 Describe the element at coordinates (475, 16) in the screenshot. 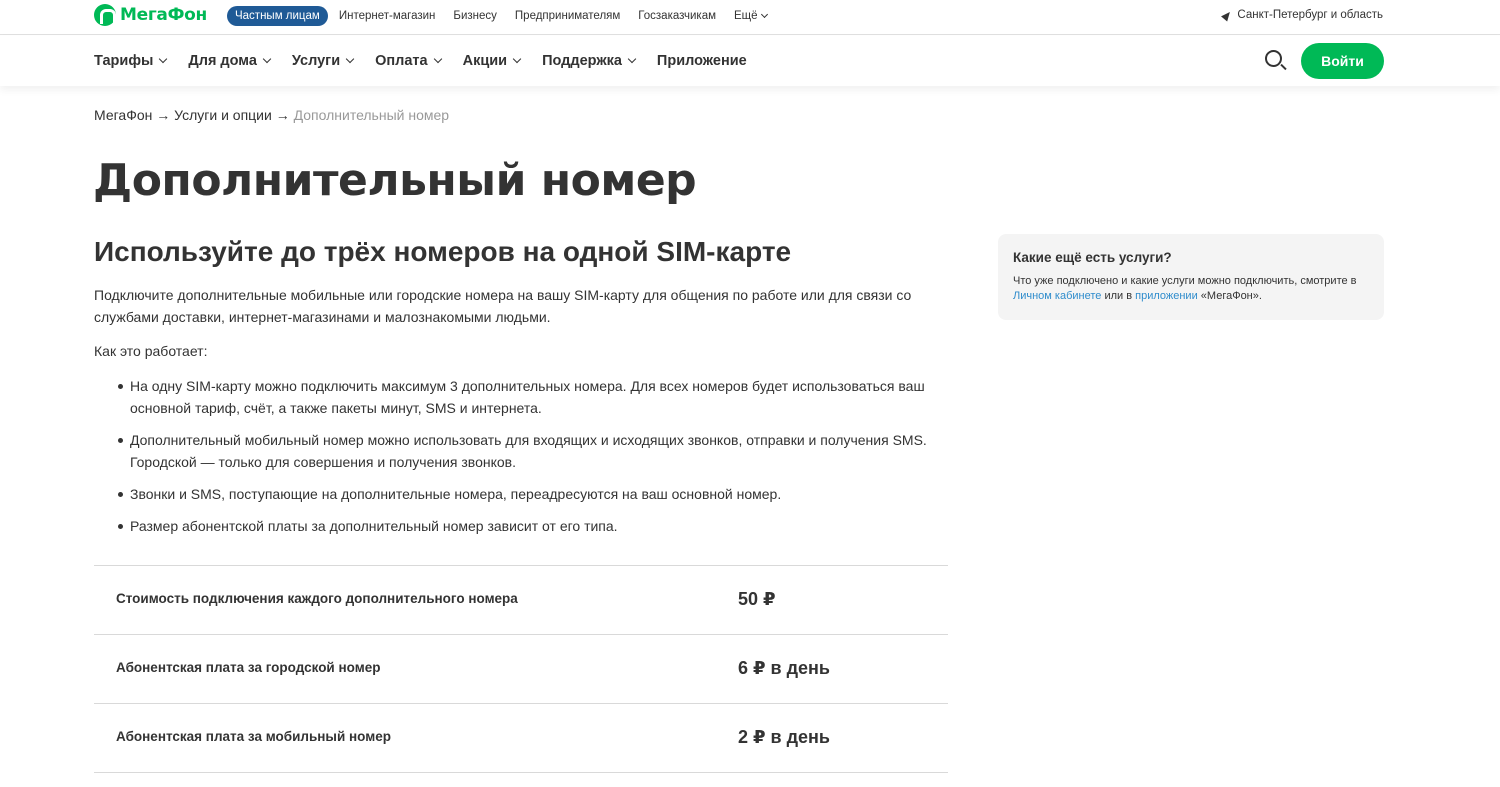

I see `segment-business: Бизнесу` at that location.